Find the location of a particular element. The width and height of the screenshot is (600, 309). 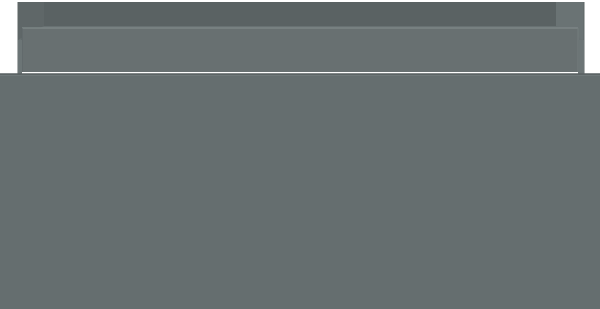

drawer-left-side-strip is located at coordinates (20, 57).